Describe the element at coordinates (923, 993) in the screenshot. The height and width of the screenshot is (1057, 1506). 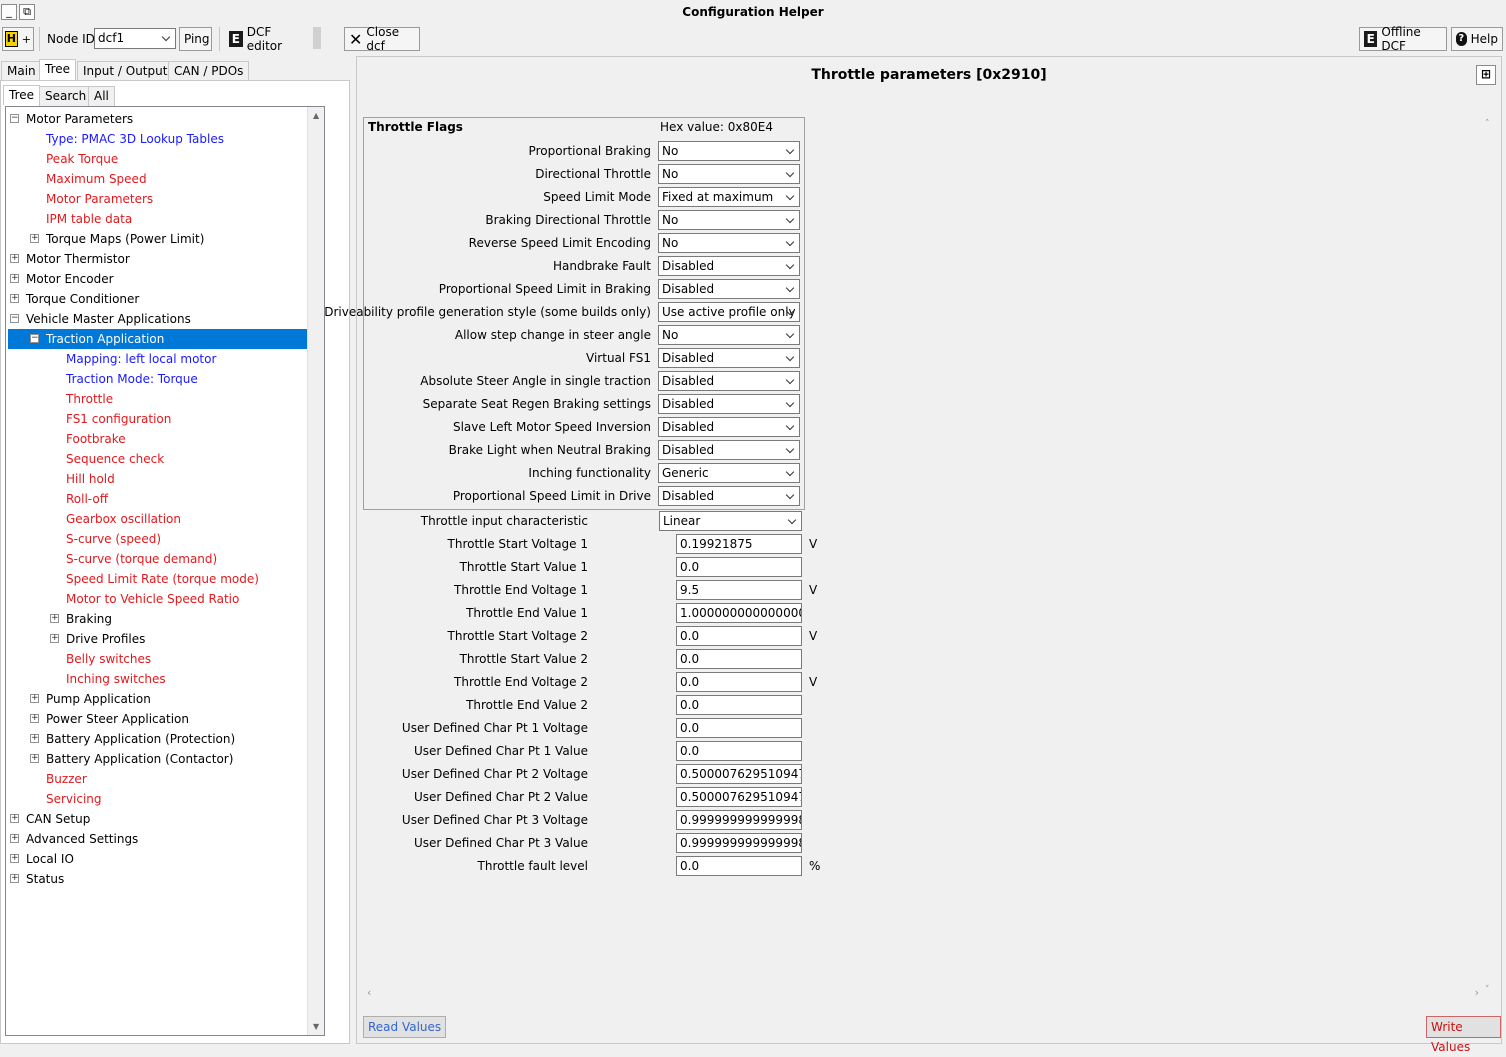
I see `horizontal-scrollbar: ‹ ›` at that location.